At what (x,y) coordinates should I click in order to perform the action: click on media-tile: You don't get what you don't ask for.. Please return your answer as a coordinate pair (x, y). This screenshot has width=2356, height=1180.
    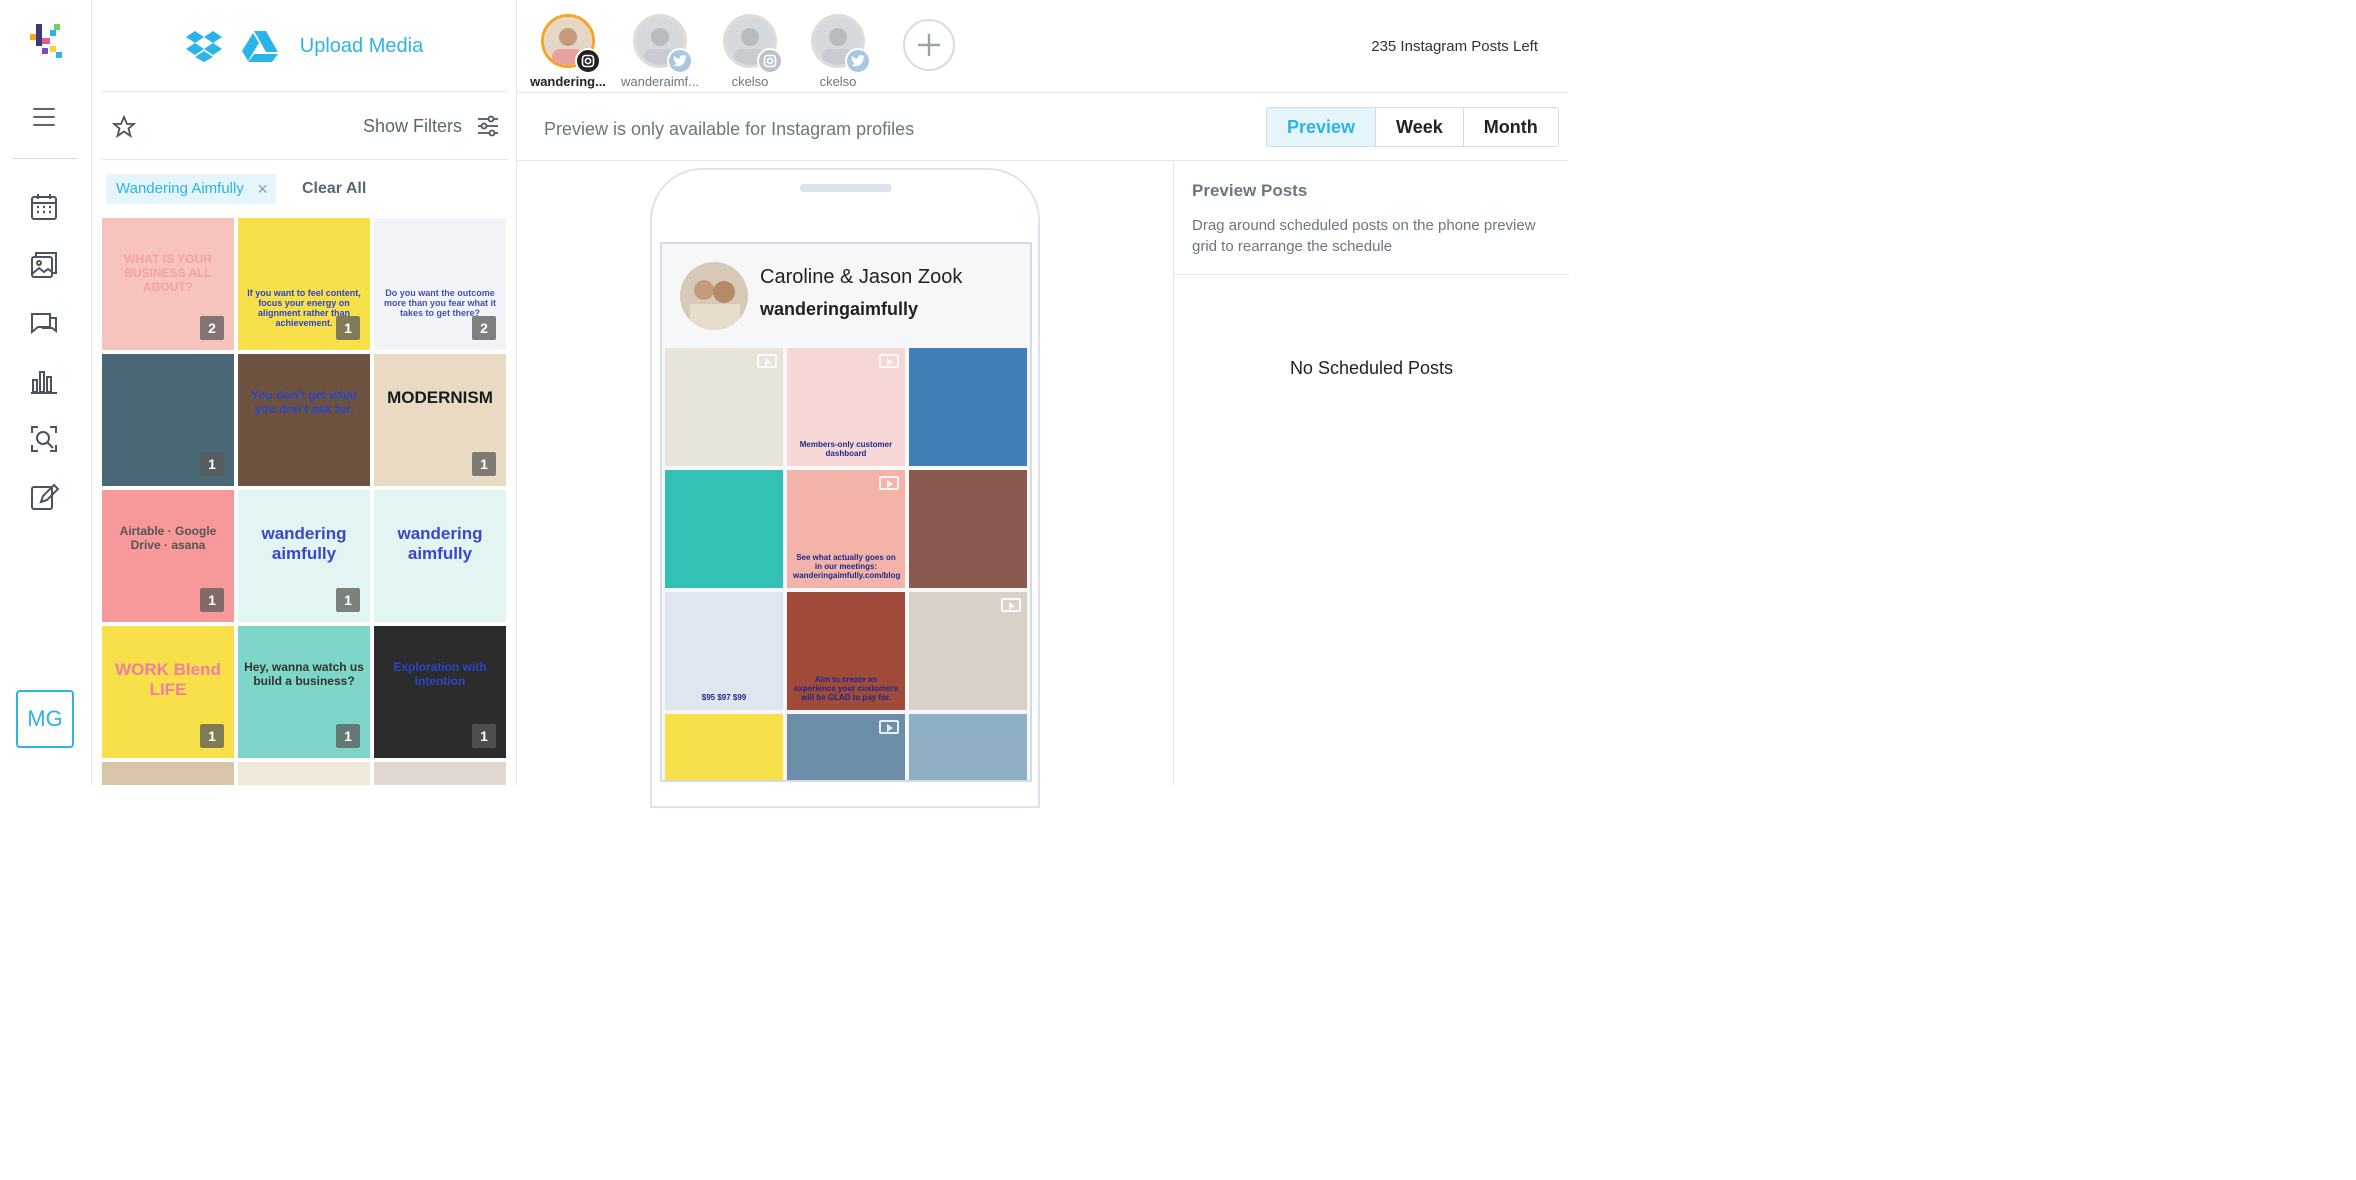
    Looking at the image, I should click on (304, 420).